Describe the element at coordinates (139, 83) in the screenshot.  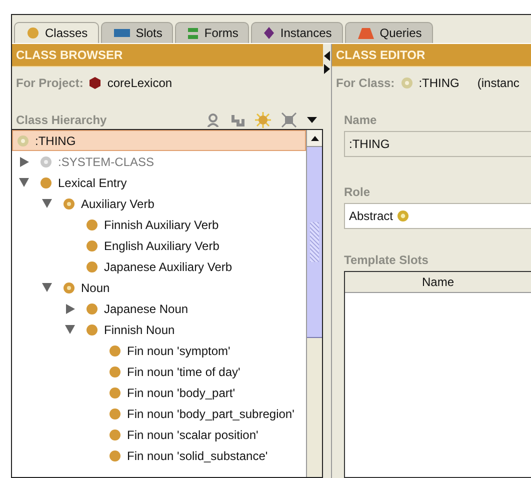
I see `project-name: coreLexicon` at that location.